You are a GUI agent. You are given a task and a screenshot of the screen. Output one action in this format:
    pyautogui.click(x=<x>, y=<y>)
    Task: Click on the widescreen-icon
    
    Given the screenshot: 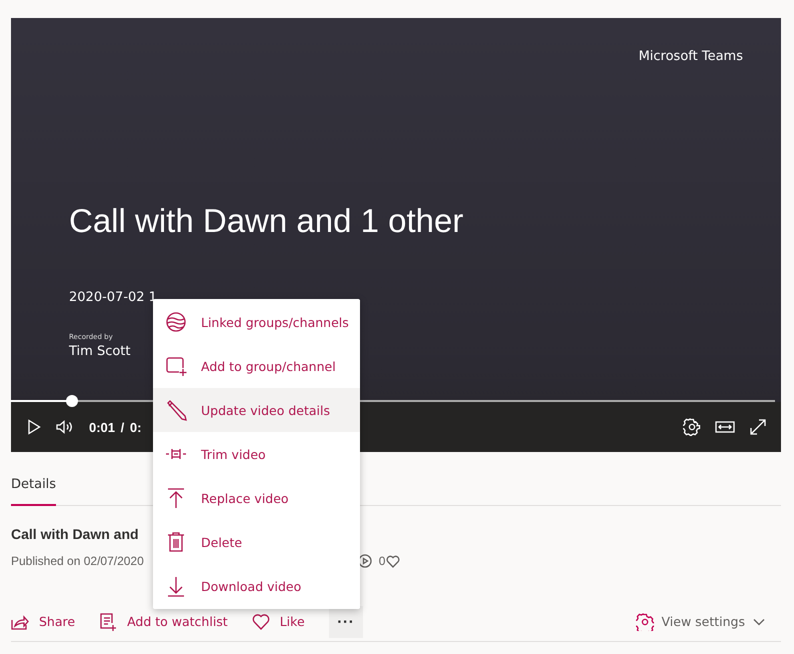 What is the action you would take?
    pyautogui.click(x=725, y=427)
    